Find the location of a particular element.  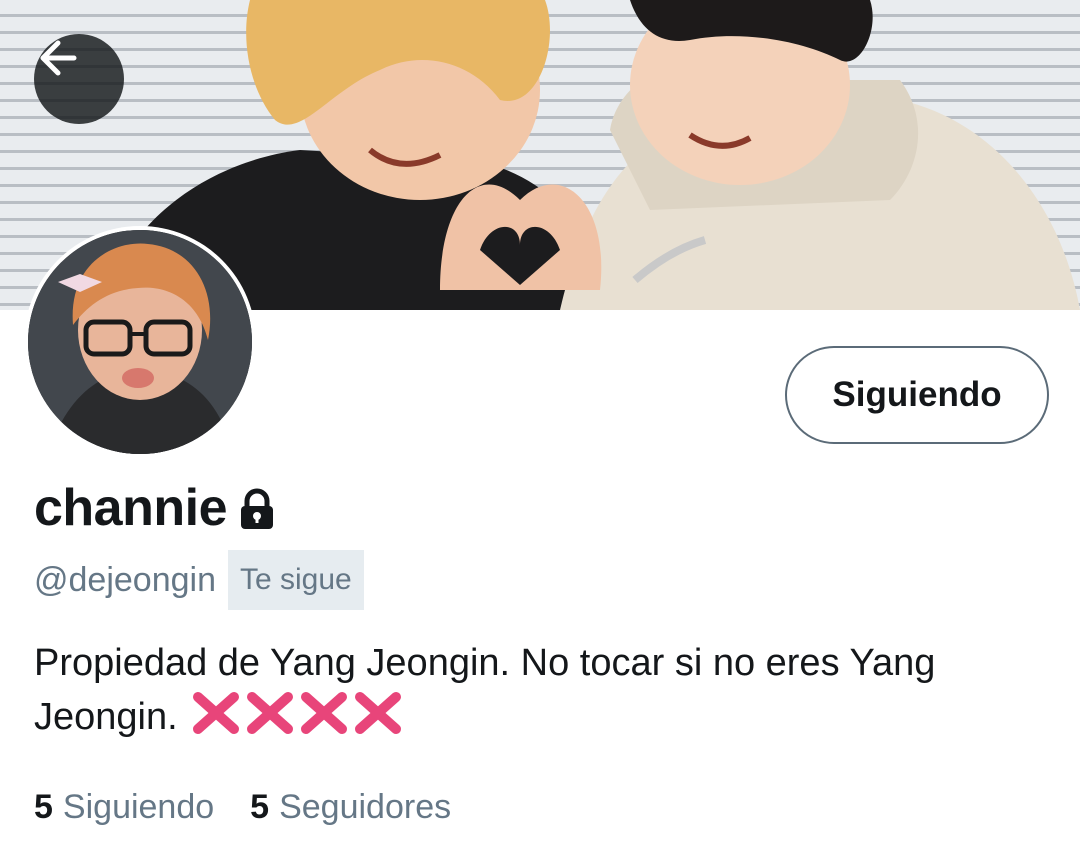

handle-row: @dejeongin Te sigue is located at coordinates (199, 580).